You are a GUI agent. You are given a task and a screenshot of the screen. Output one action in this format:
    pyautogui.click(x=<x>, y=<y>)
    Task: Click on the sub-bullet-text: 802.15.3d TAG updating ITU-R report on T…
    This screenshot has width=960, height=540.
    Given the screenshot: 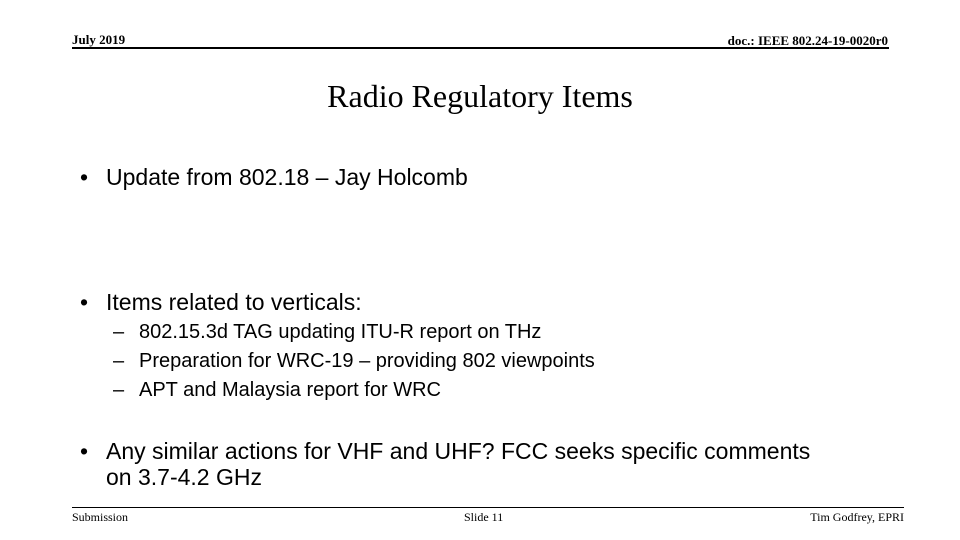 What is the action you would take?
    pyautogui.click(x=340, y=332)
    